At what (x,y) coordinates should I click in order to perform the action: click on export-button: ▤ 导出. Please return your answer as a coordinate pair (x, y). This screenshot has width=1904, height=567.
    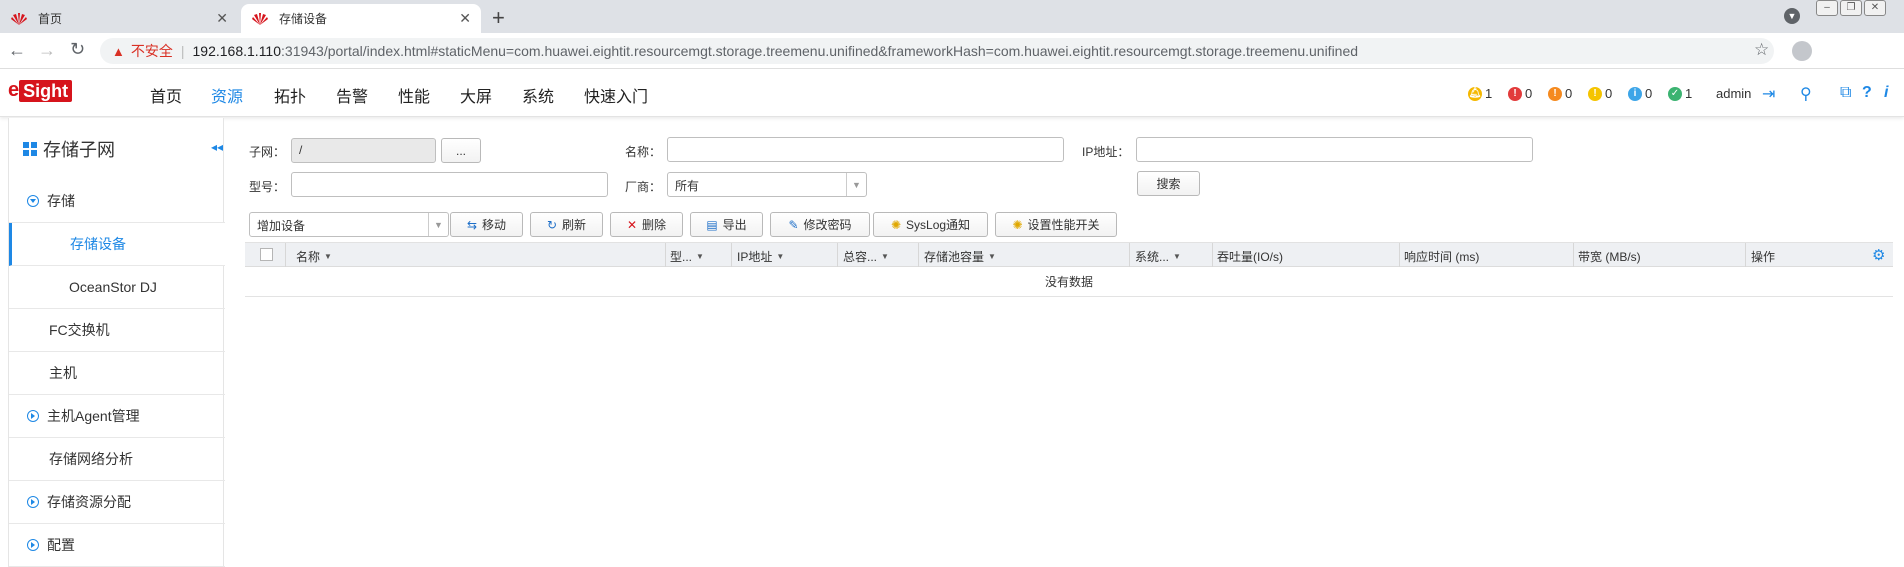
    Looking at the image, I should click on (726, 224).